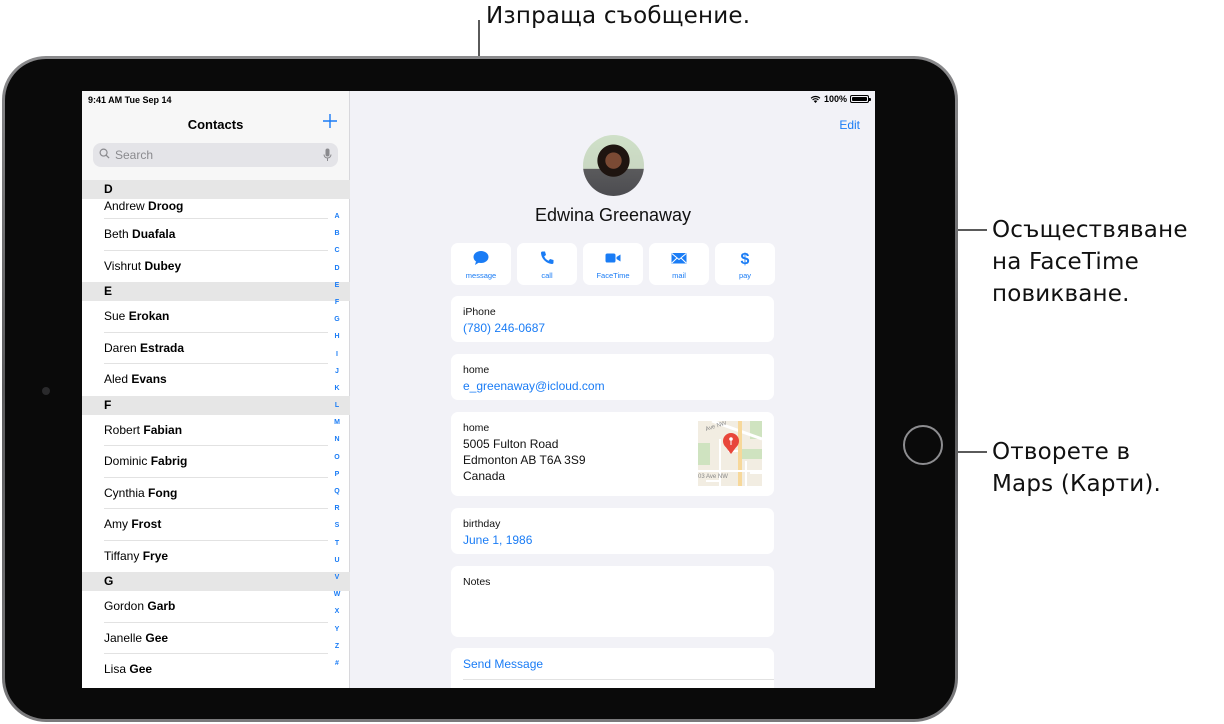 The height and width of the screenshot is (724, 1224). What do you see at coordinates (337, 474) in the screenshot?
I see `index-letter: P` at bounding box center [337, 474].